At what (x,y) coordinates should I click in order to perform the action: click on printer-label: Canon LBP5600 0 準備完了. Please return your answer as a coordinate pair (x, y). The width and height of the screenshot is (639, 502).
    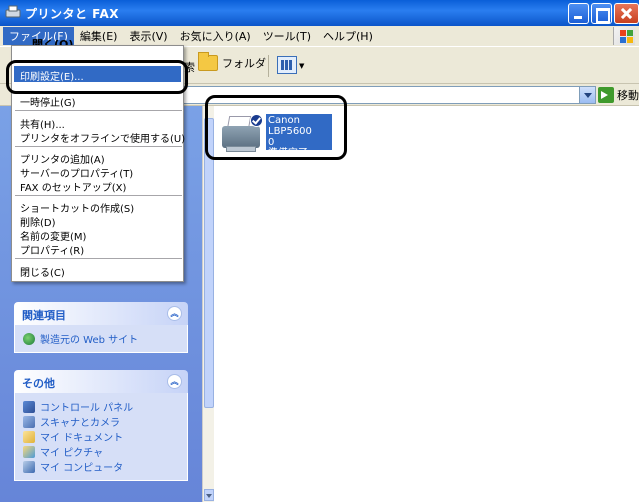
    Looking at the image, I should click on (299, 136).